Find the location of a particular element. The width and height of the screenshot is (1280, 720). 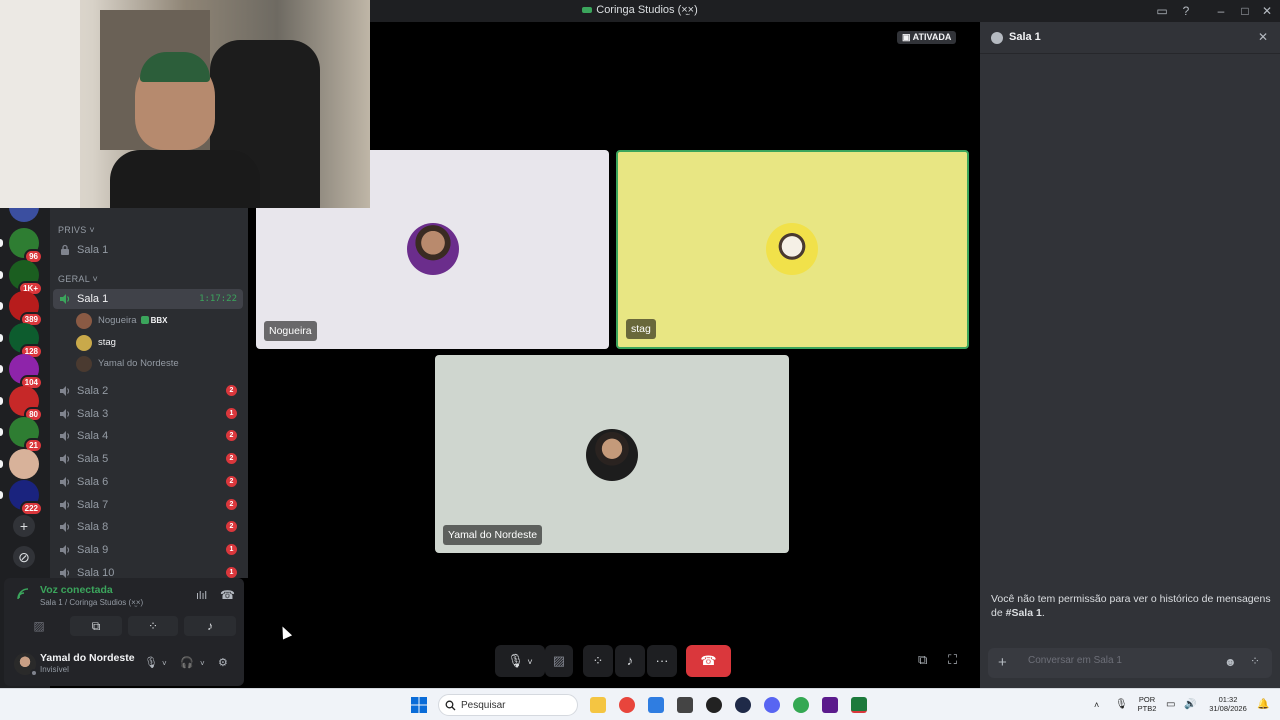

server-icon: 104 is located at coordinates (26, 372).